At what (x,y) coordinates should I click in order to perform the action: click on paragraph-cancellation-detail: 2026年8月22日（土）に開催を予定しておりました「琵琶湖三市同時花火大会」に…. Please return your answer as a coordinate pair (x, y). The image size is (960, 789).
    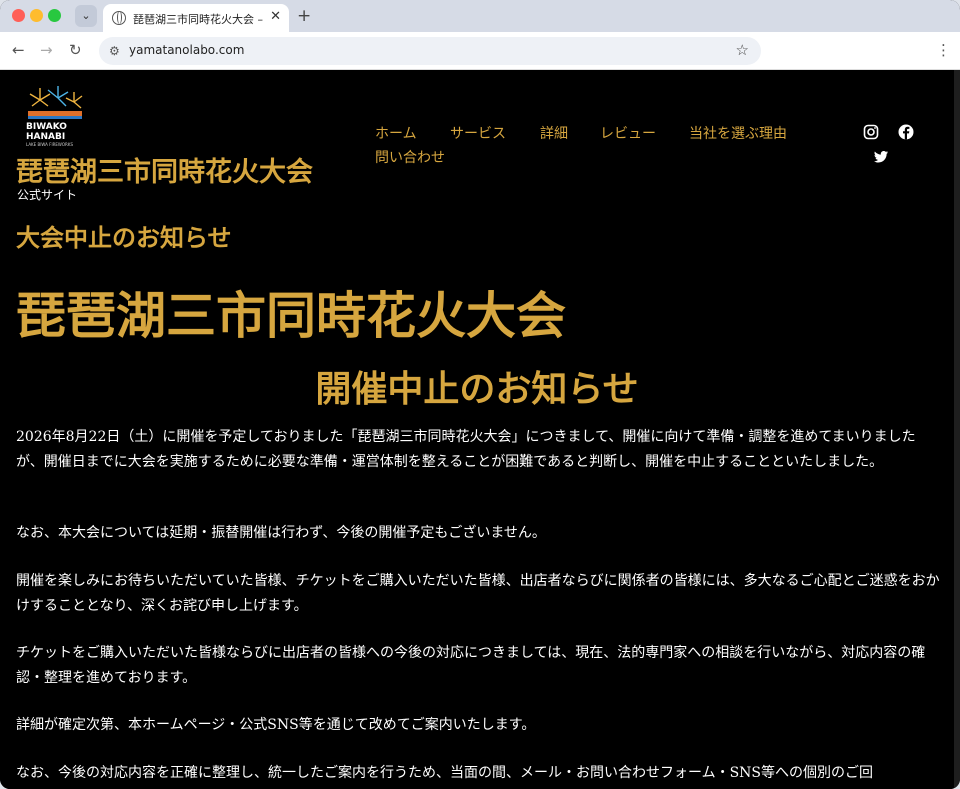
    Looking at the image, I should click on (466, 449).